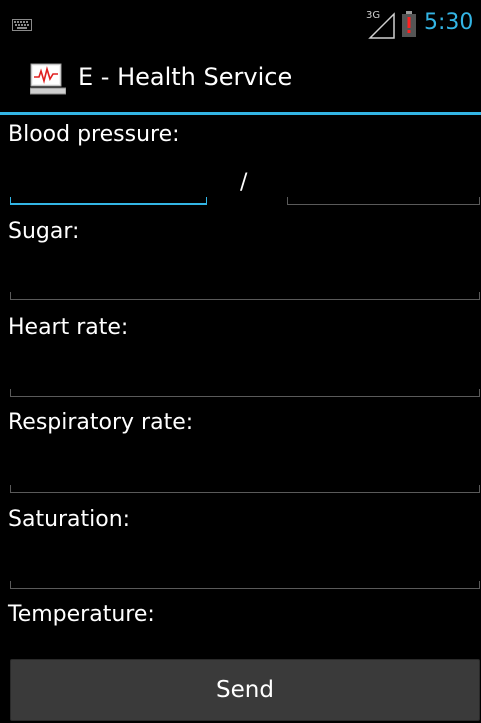  What do you see at coordinates (245, 393) in the screenshot?
I see `heart-rate-input` at bounding box center [245, 393].